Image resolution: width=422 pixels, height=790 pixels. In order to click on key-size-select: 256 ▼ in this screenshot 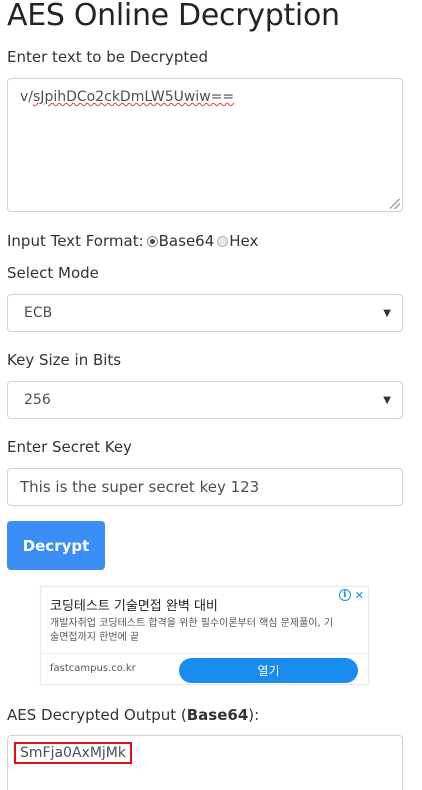, I will do `click(205, 400)`.